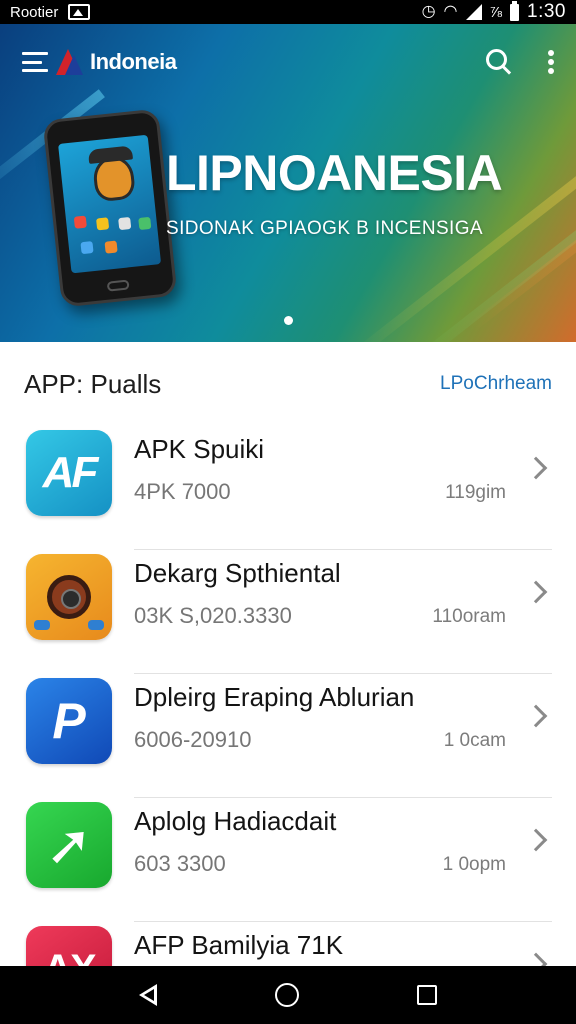 Image resolution: width=576 pixels, height=1024 pixels. Describe the element at coordinates (288, 384) in the screenshot. I see `section-header: APP: Pualls LPoChrheam` at that location.